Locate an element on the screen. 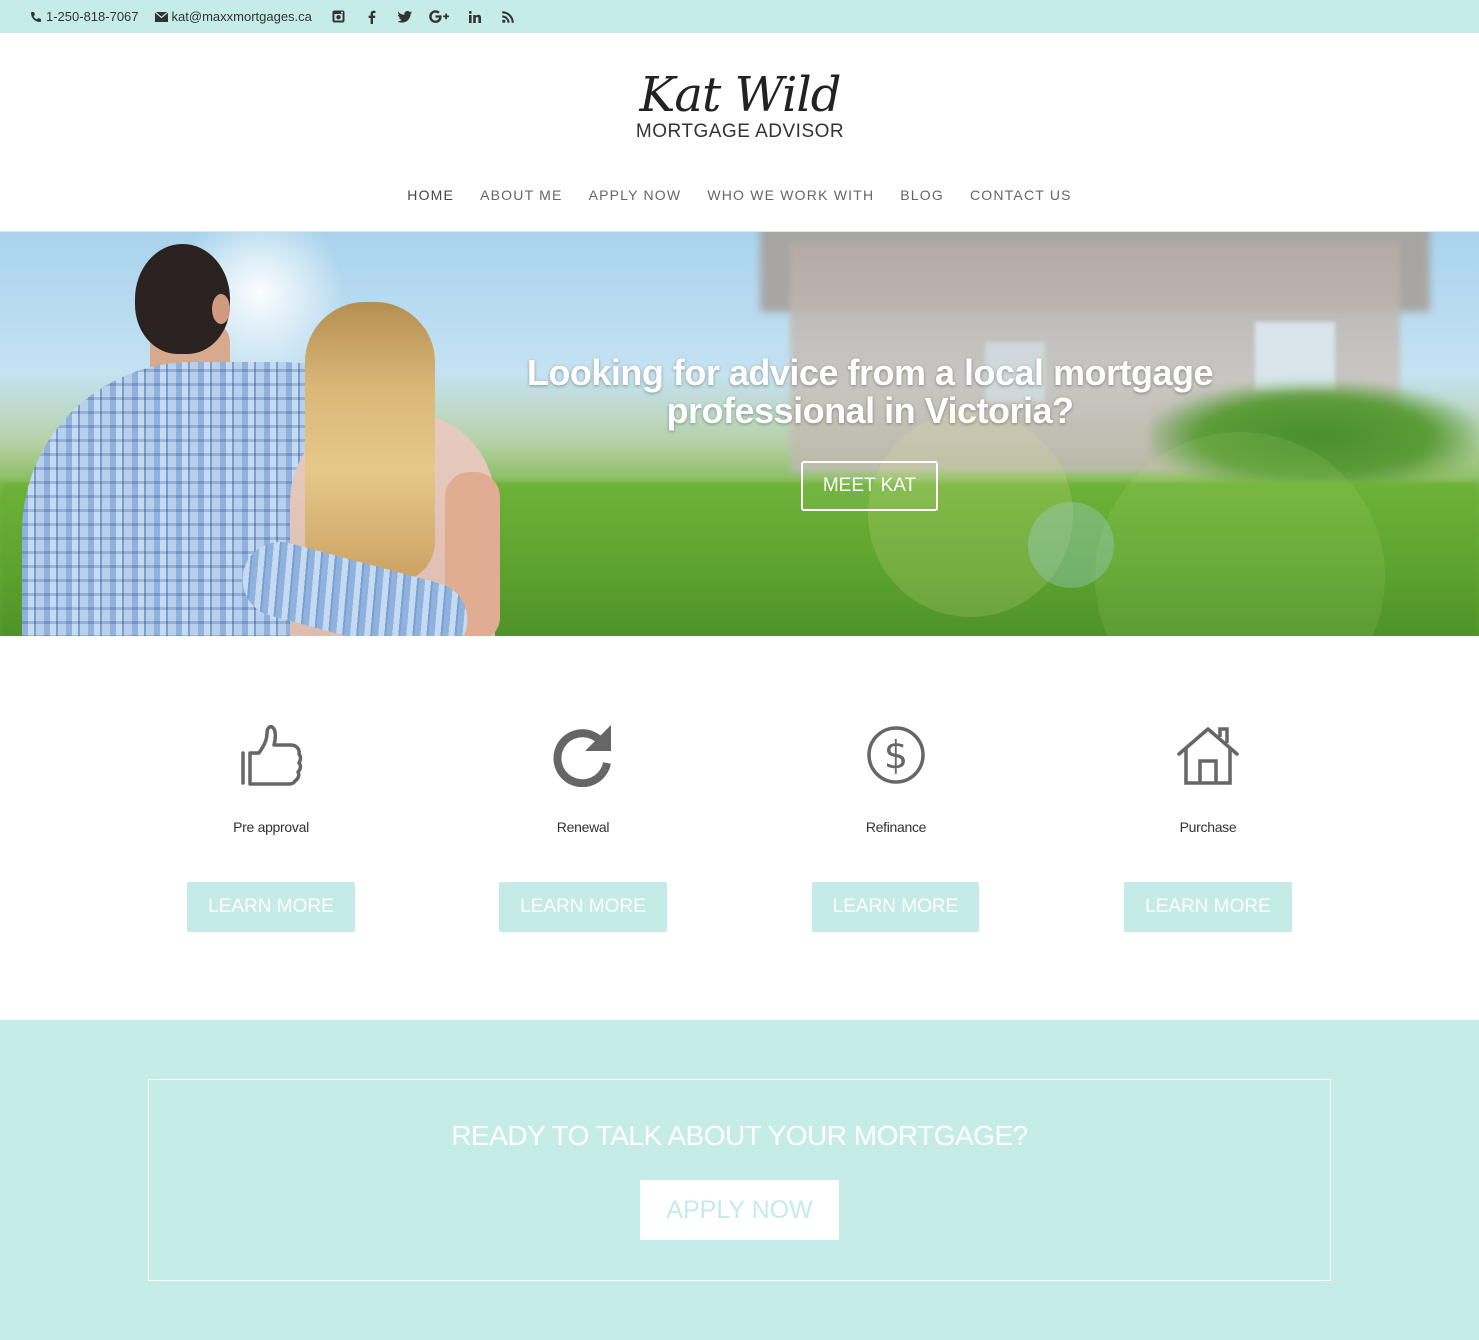  facebook-icon is located at coordinates (372, 17).